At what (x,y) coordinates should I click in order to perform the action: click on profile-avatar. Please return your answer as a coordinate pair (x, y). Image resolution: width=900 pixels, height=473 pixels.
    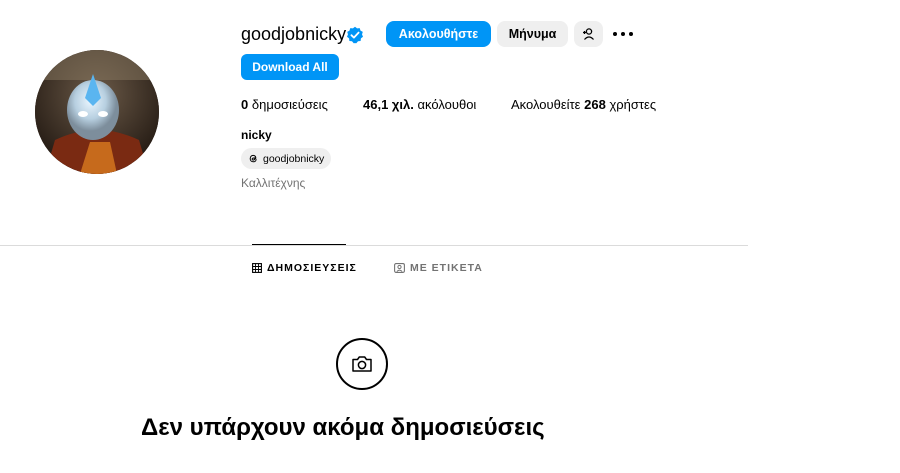
    Looking at the image, I should click on (97, 112).